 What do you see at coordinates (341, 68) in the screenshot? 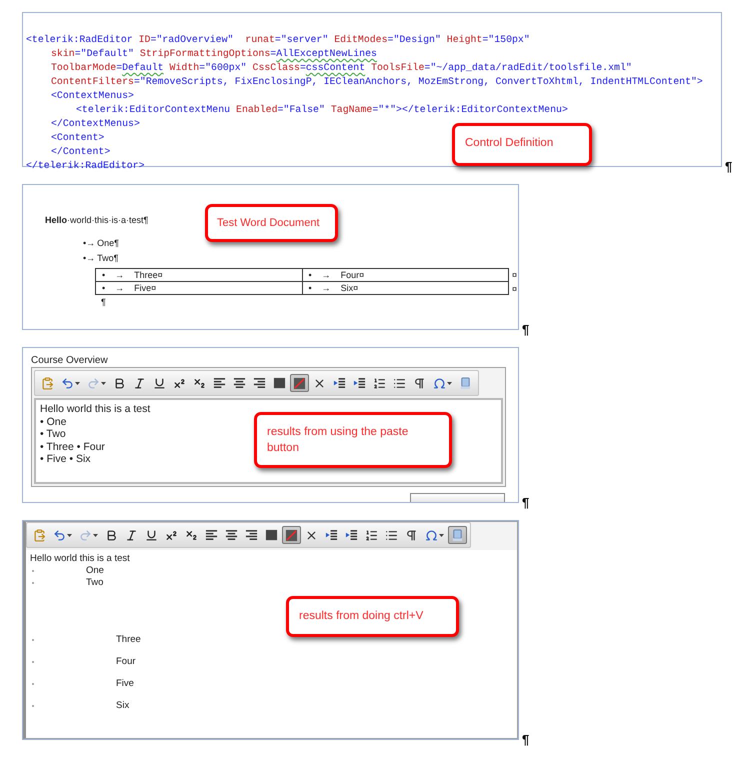
I see `code-line: ToolbarMode=Default Width="600px" CssClass=cssContent ToolsFile="~/app_data/radEdit/toolsfile.xml"` at bounding box center [341, 68].